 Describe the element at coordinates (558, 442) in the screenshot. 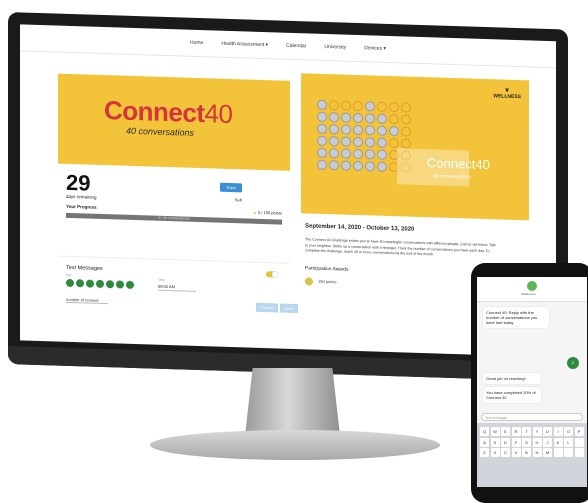

I see `keyboard-key: K` at that location.